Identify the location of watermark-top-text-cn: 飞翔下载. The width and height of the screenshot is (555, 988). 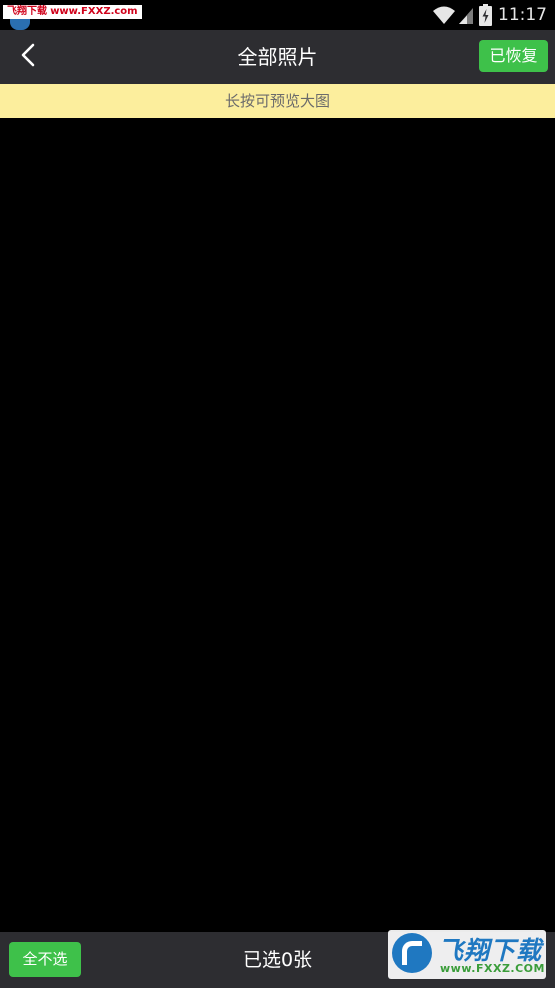
(27, 11).